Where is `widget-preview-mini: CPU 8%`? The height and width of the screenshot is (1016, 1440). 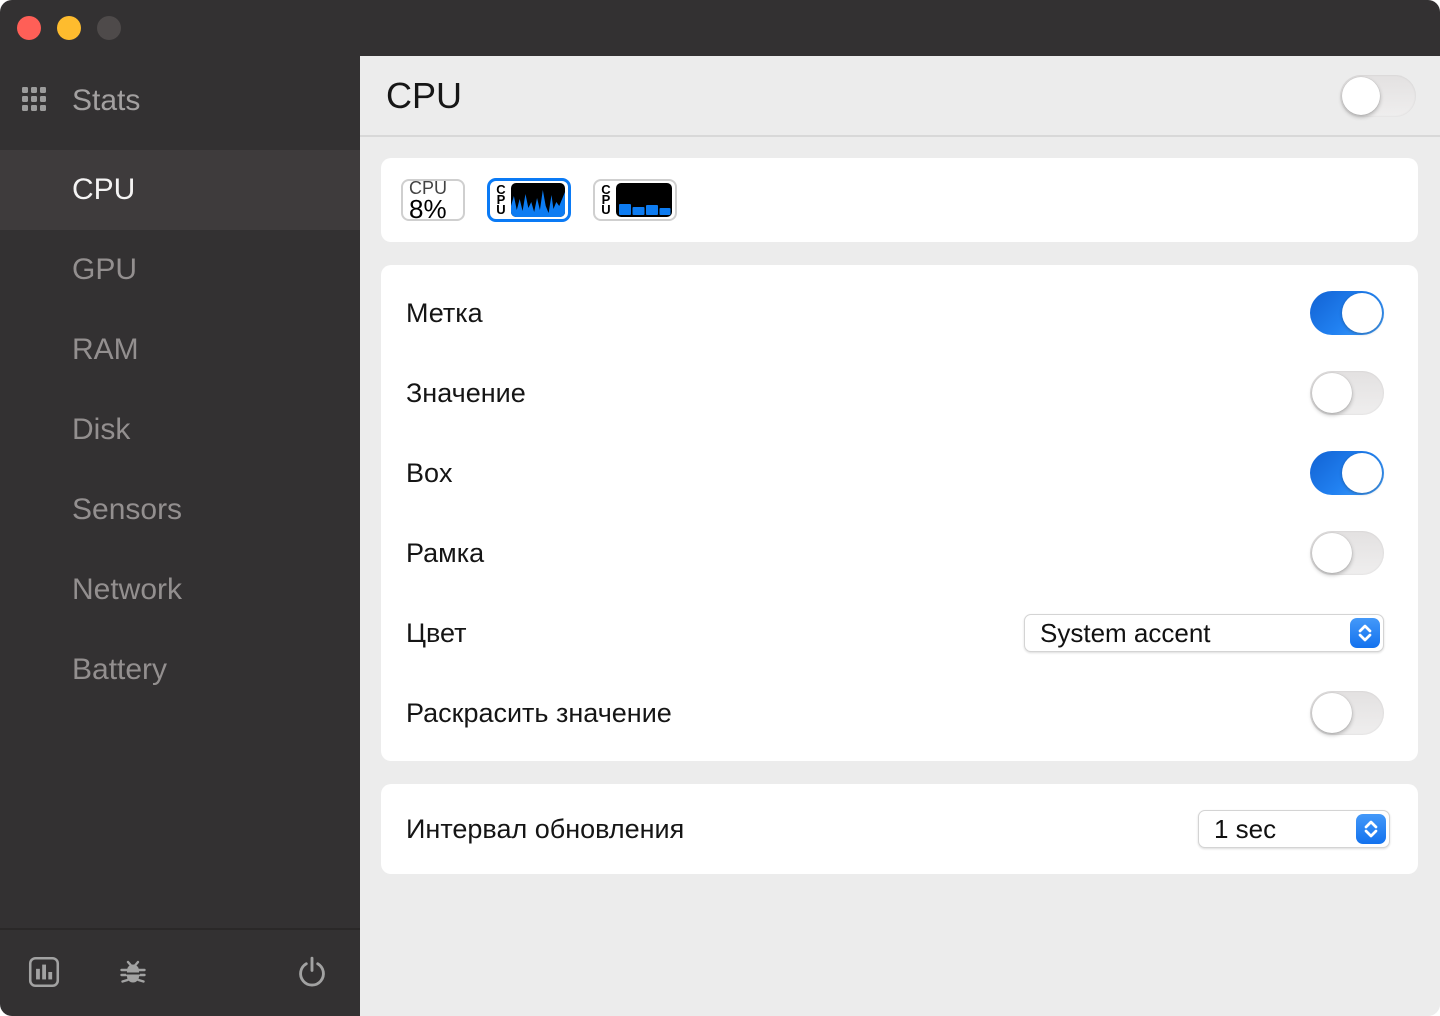 widget-preview-mini: CPU 8% is located at coordinates (433, 201).